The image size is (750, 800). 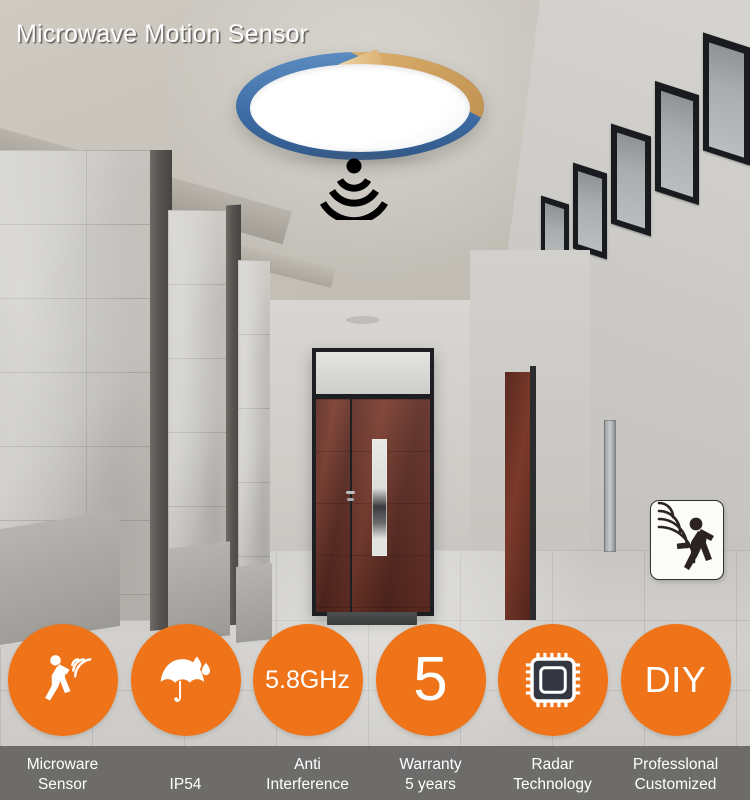 I want to click on ceiling-vent, so click(x=363, y=320).